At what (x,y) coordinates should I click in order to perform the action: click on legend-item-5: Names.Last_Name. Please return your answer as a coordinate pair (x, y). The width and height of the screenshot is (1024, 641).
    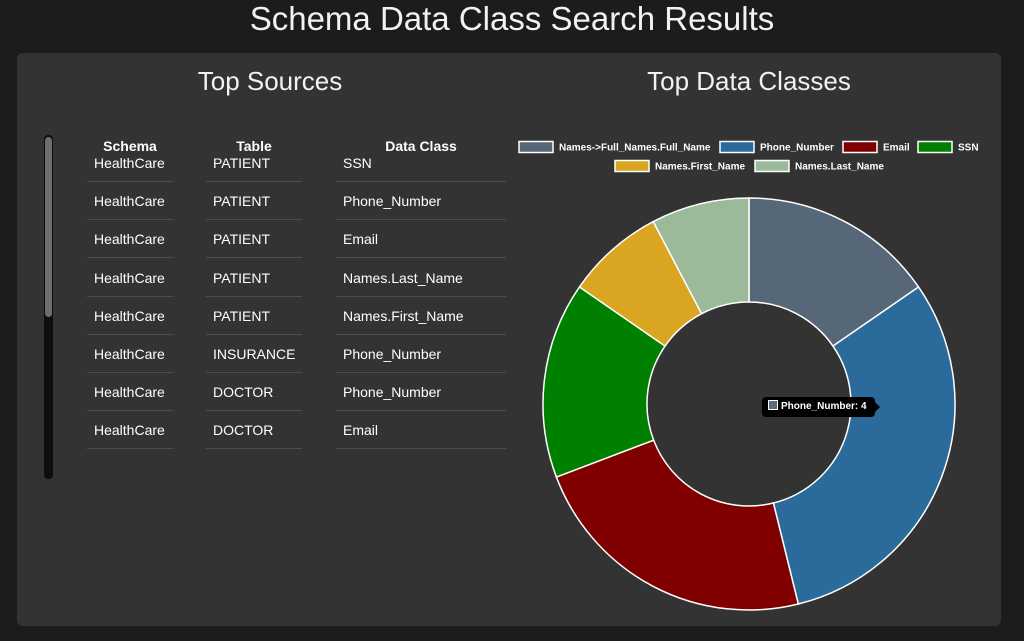
    Looking at the image, I should click on (819, 166).